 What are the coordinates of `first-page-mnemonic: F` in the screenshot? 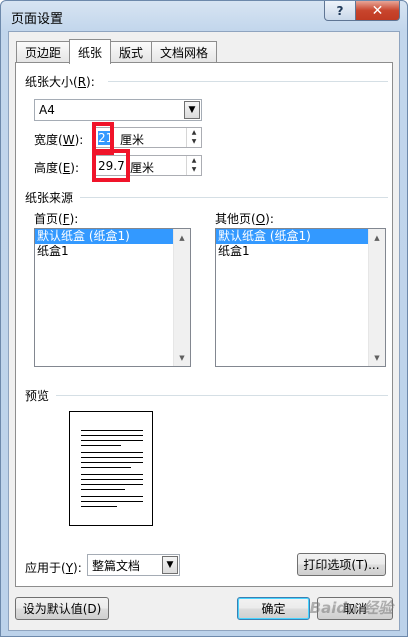 It's located at (66, 219).